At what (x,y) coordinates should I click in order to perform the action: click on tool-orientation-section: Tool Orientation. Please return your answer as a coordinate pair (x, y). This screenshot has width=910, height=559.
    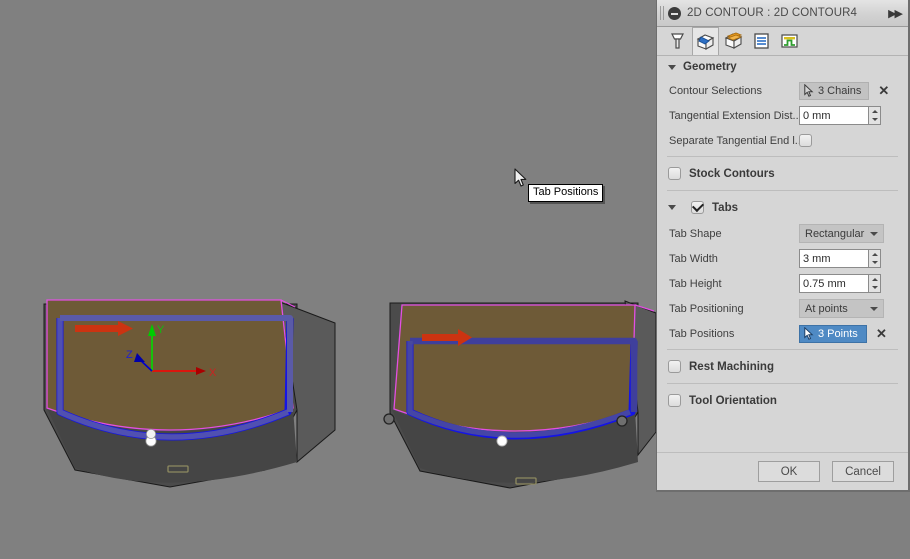
    Looking at the image, I should click on (782, 400).